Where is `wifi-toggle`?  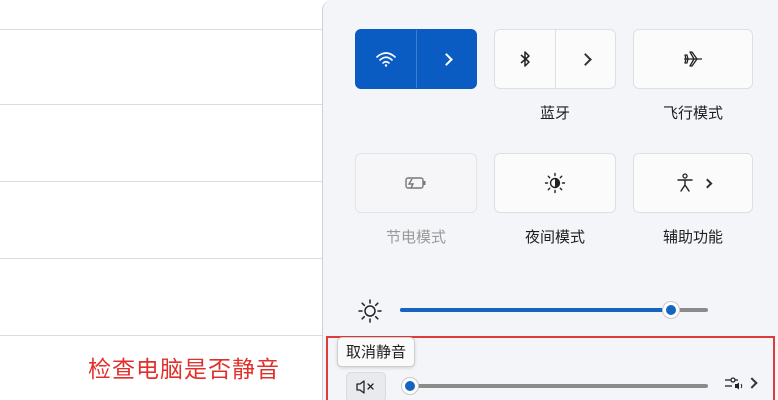 wifi-toggle is located at coordinates (386, 59).